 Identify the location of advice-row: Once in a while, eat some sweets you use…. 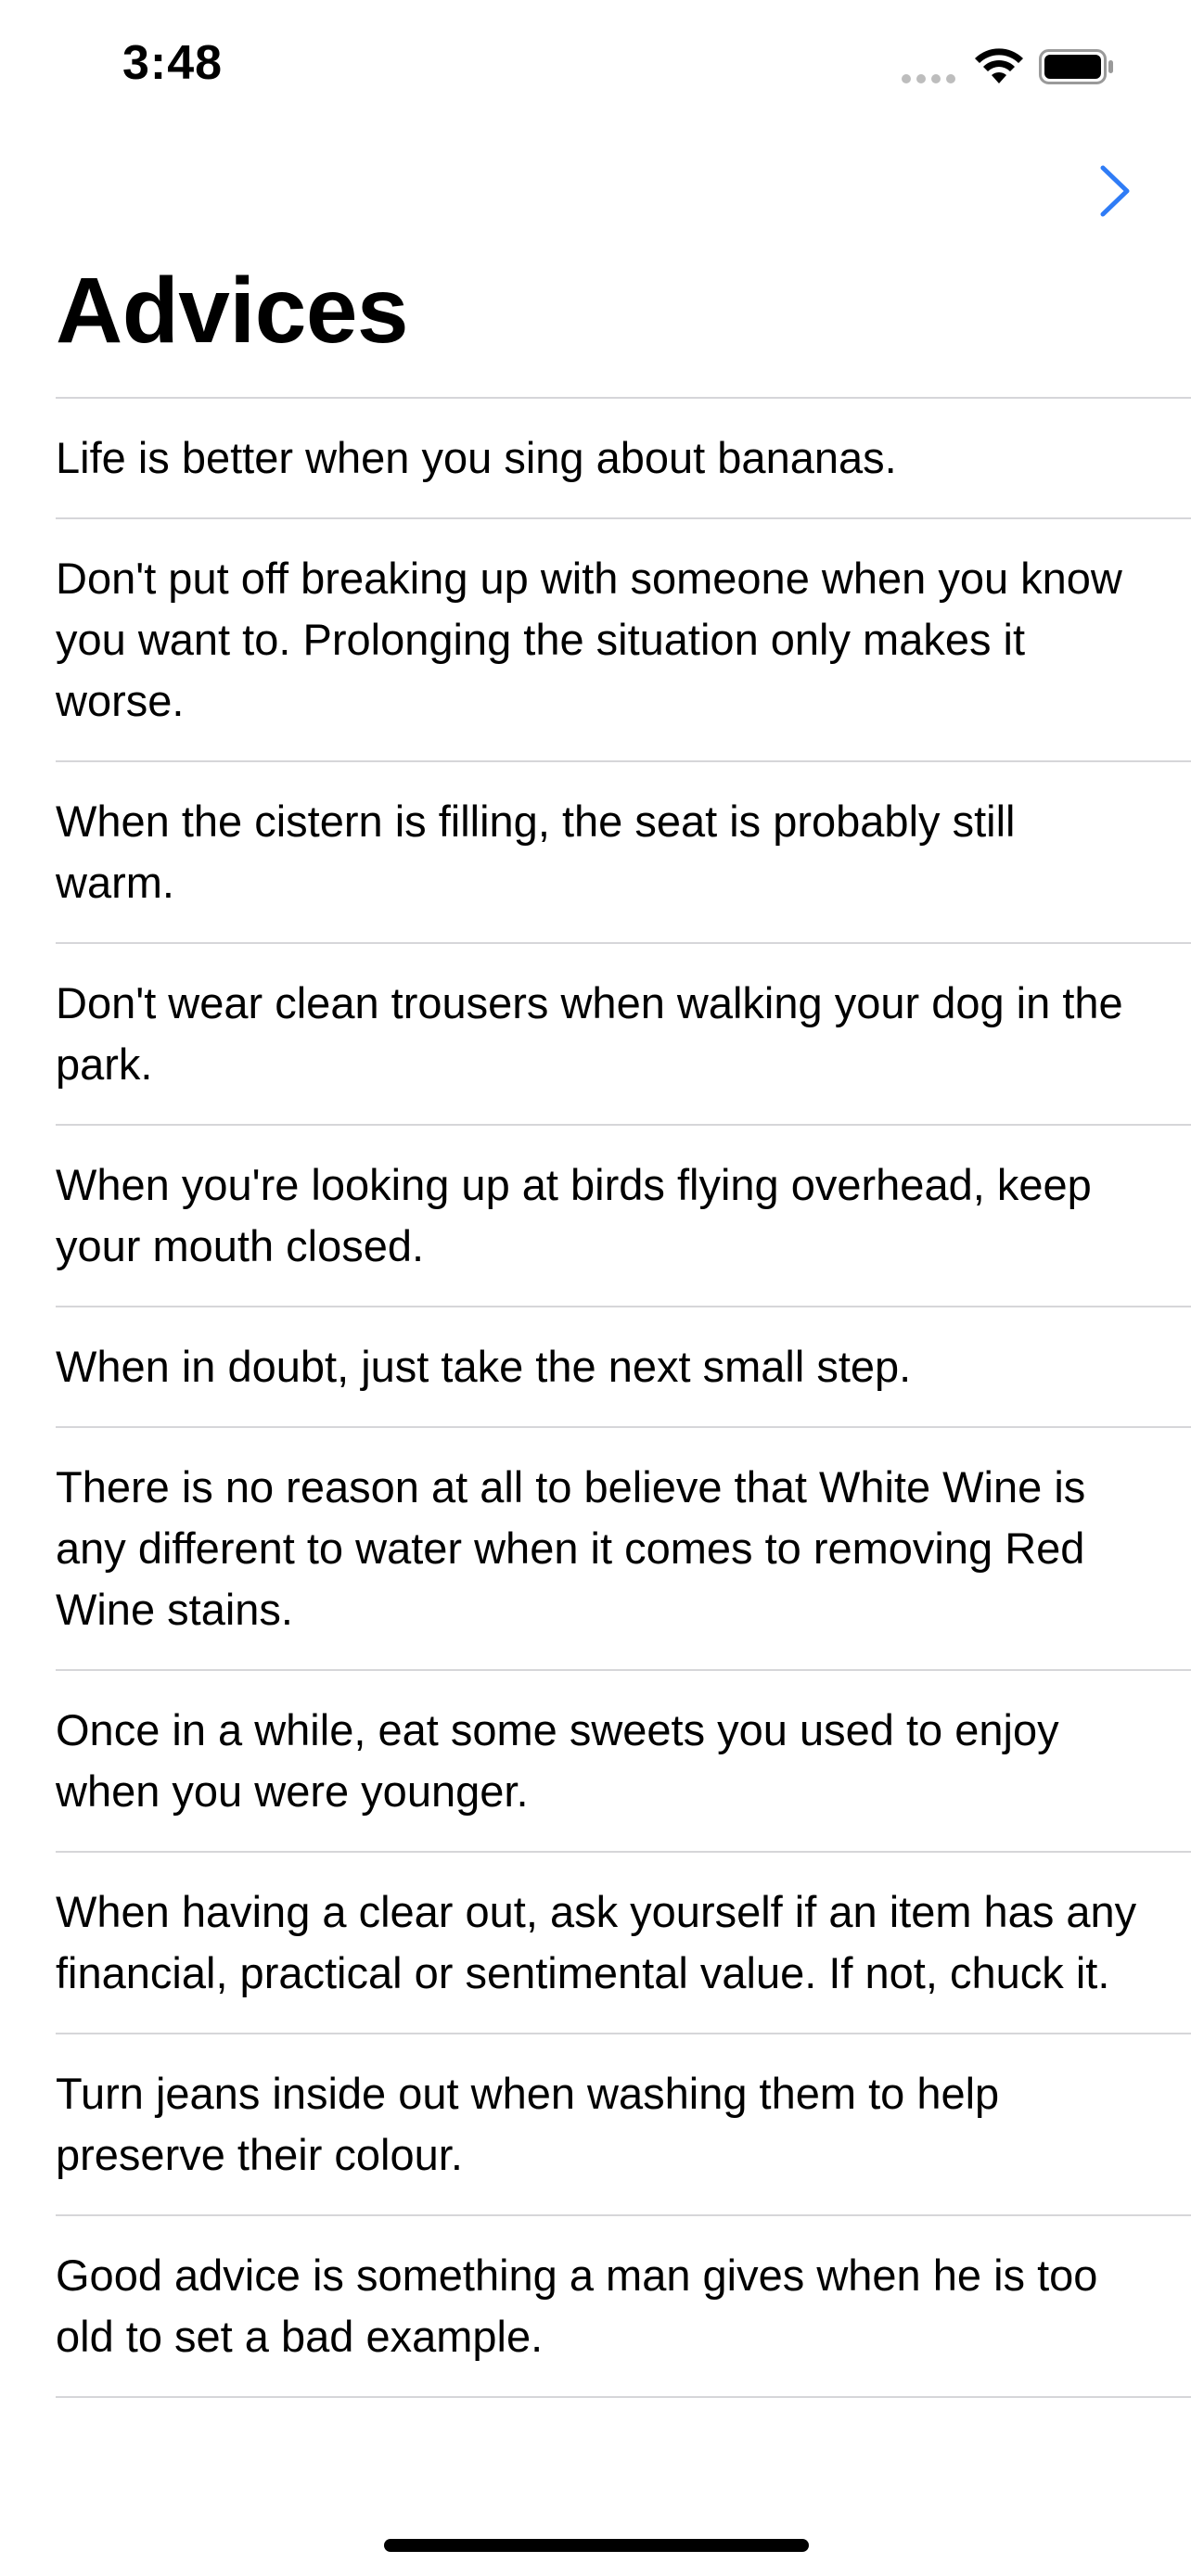
(623, 1762).